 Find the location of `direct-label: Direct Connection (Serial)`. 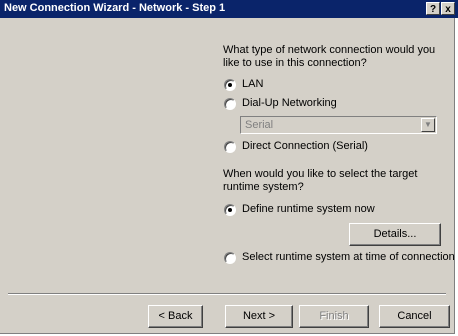

direct-label: Direct Connection (Serial) is located at coordinates (305, 146).